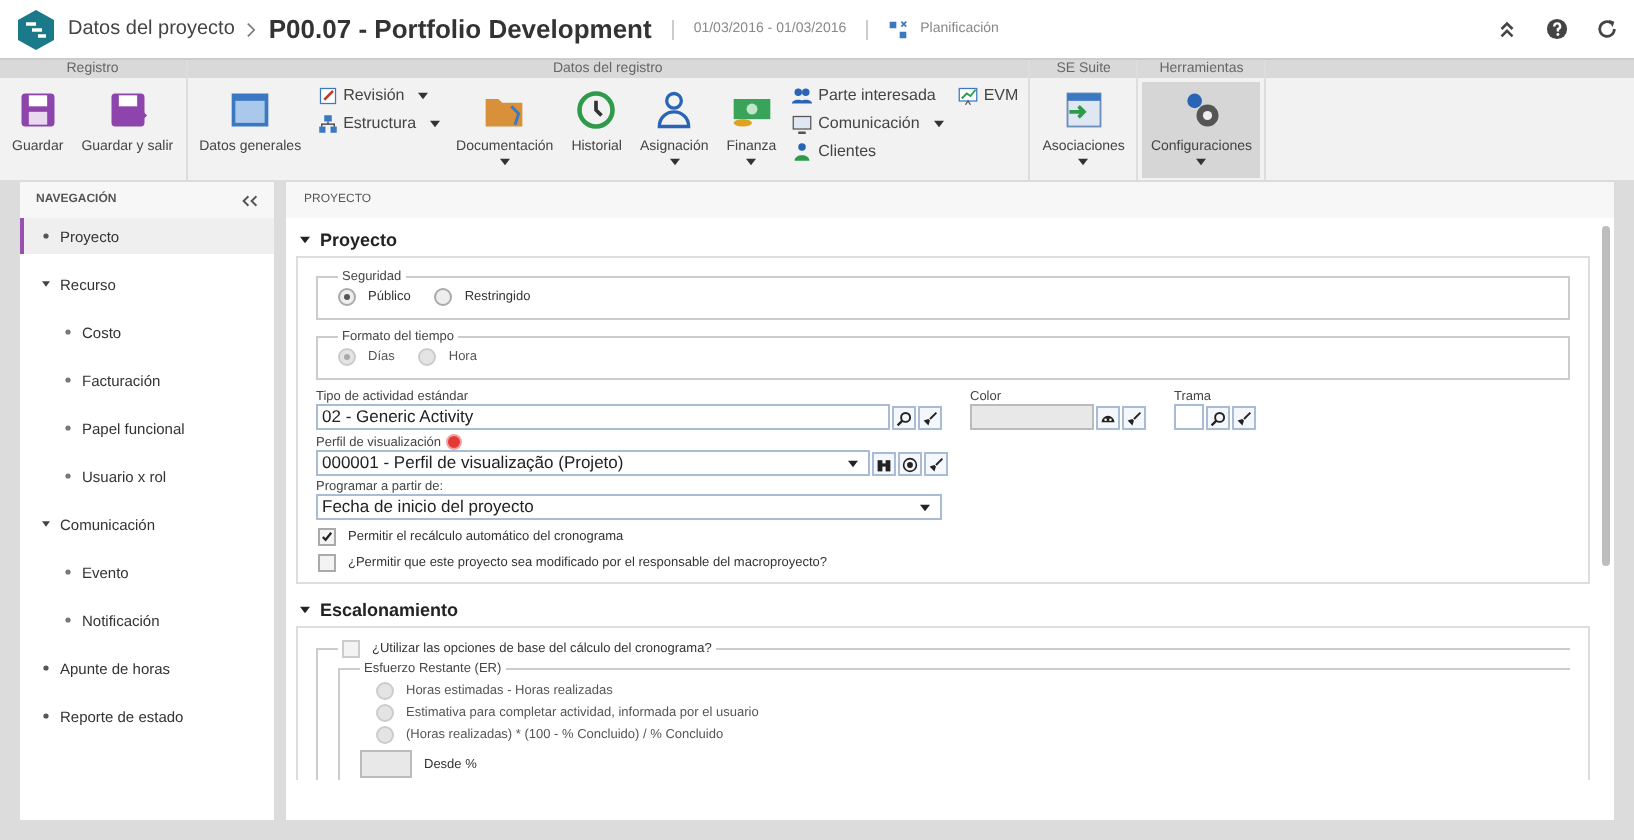  What do you see at coordinates (1507, 29) in the screenshot?
I see `collapse-icon` at bounding box center [1507, 29].